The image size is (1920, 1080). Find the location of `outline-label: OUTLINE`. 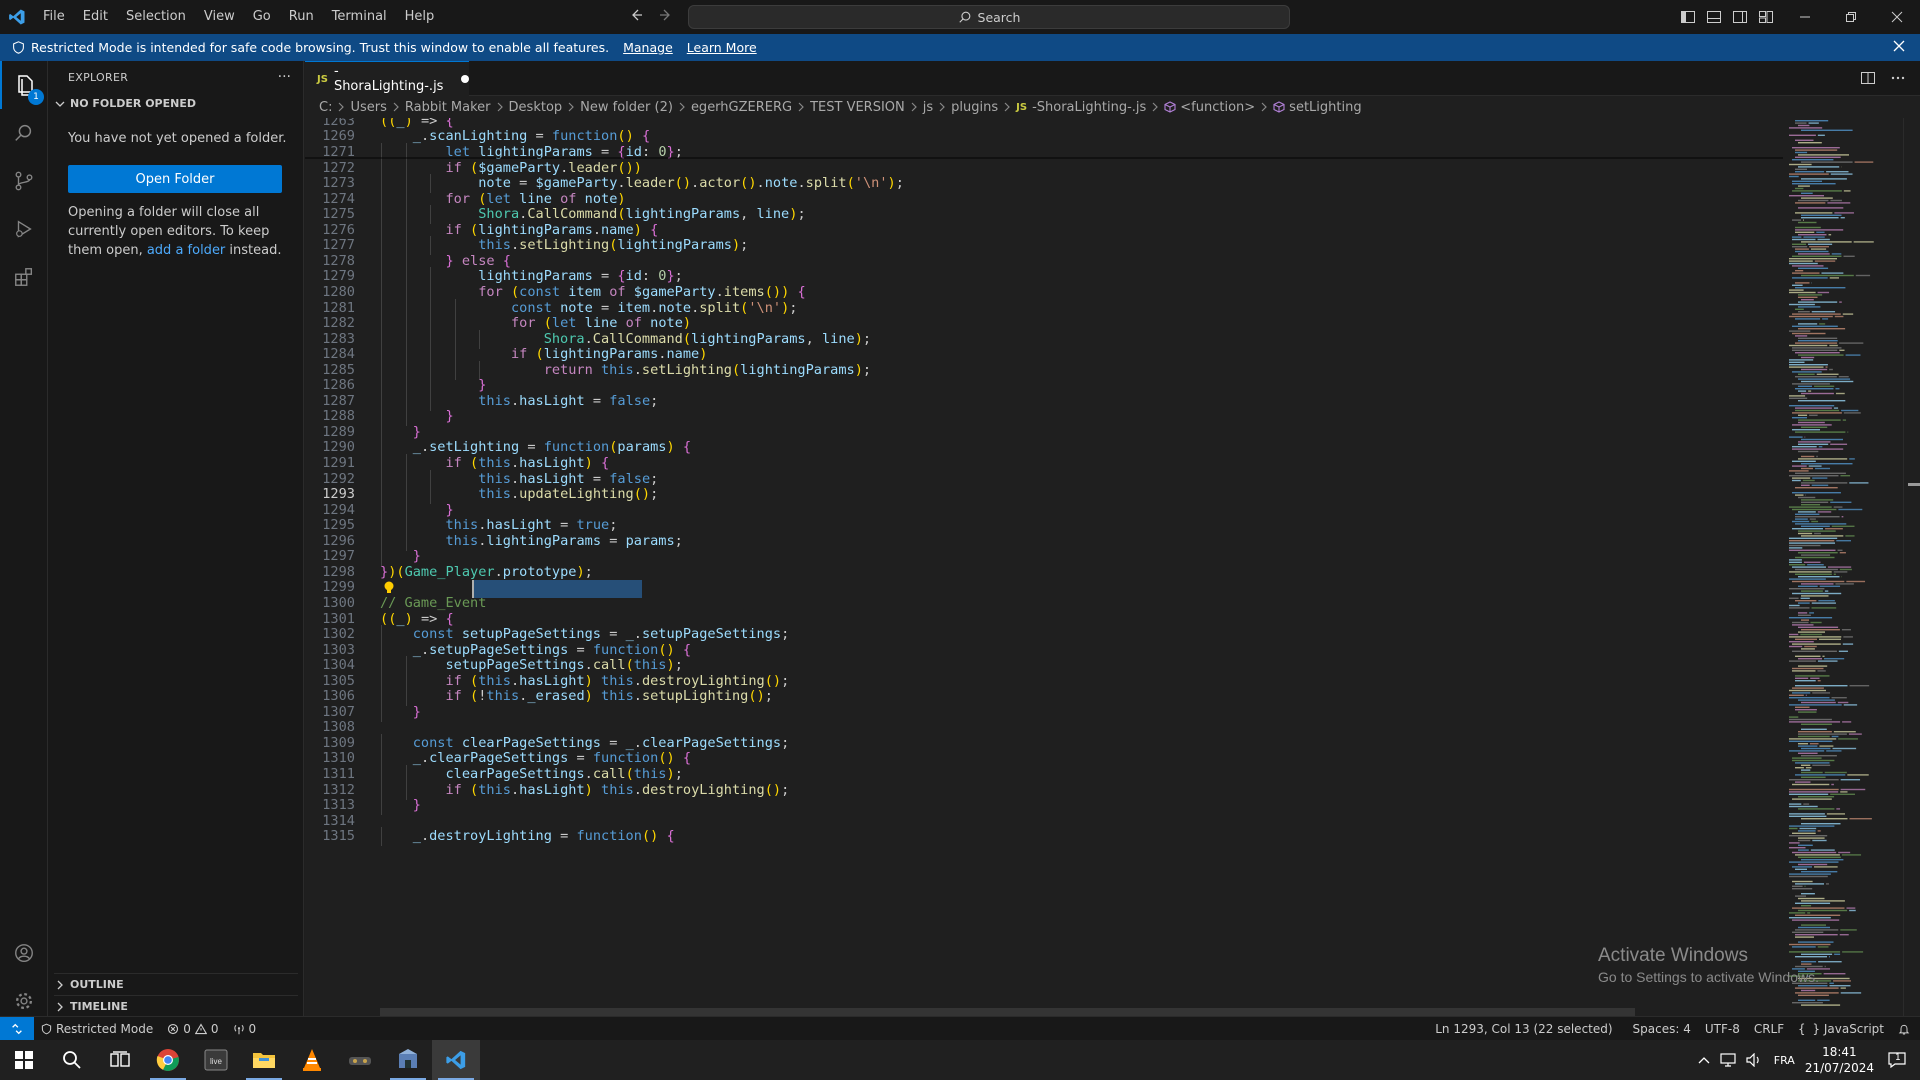

outline-label: OUTLINE is located at coordinates (97, 984).